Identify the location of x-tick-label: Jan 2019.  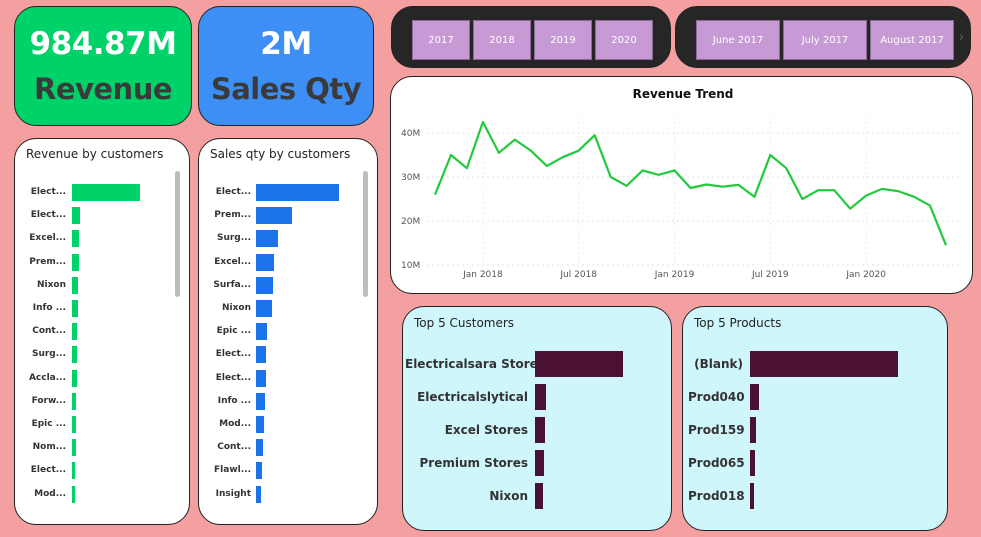
(674, 275).